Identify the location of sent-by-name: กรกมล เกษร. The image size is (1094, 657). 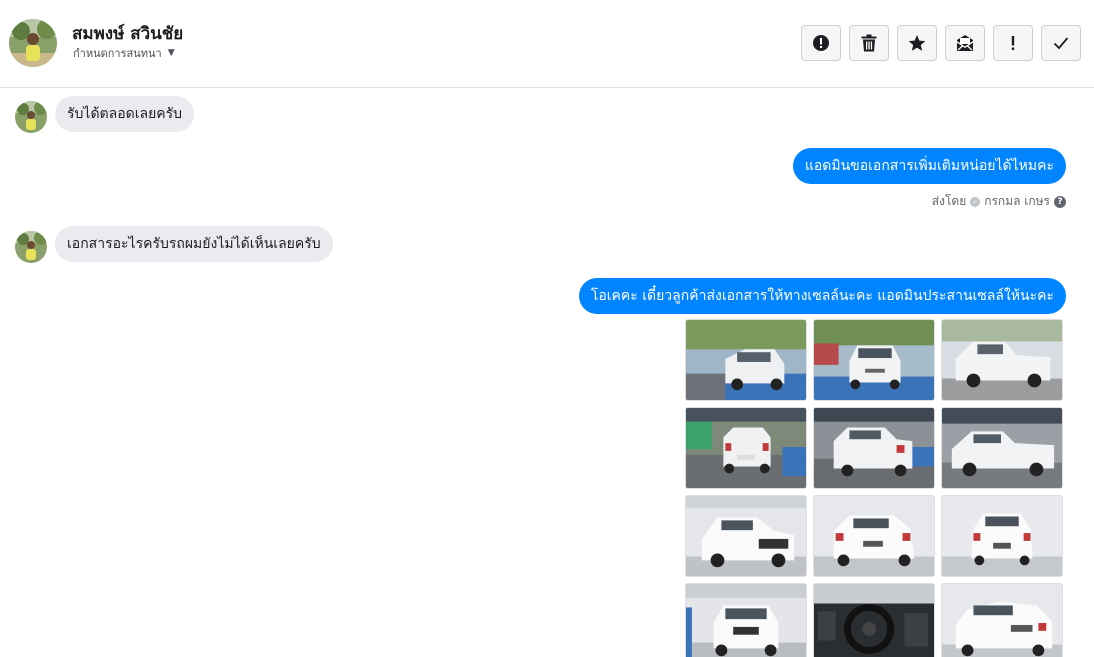
(1017, 201).